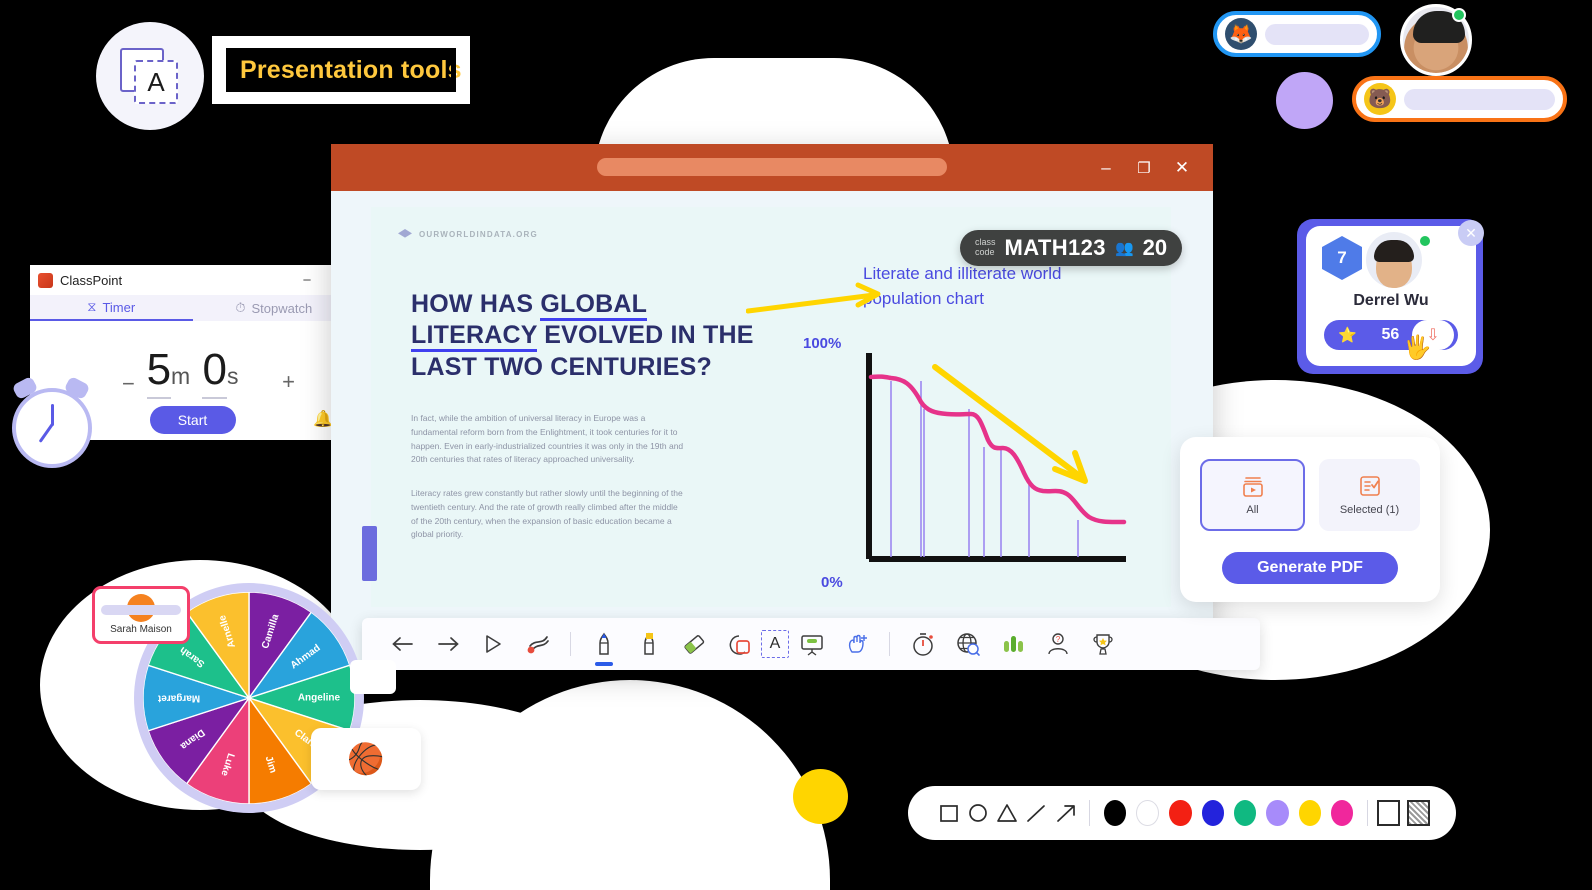 Image resolution: width=1592 pixels, height=890 pixels. I want to click on student-name: Derrel Wu, so click(1391, 300).